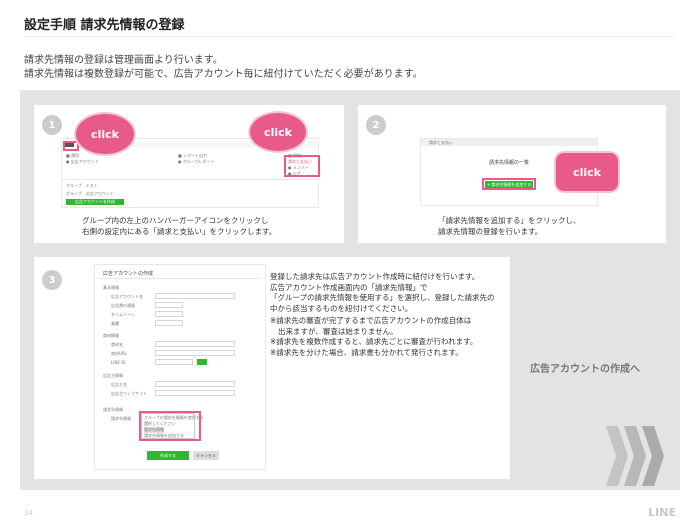  Describe the element at coordinates (52, 125) in the screenshot. I see `step-1-badge: 1` at that location.